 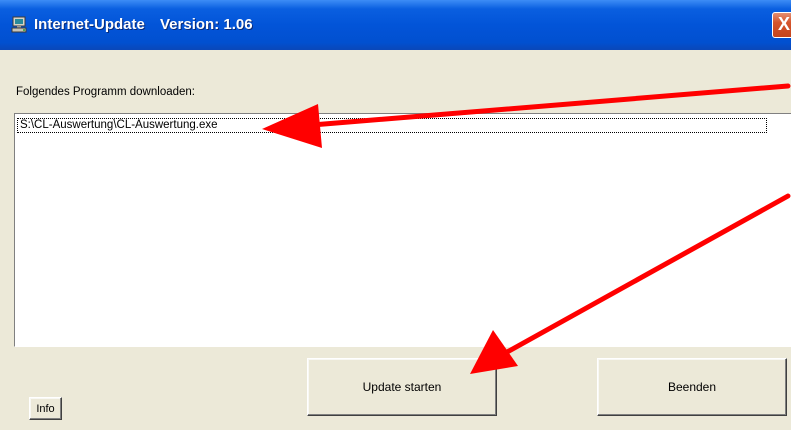 I want to click on update-start-button: Update starten, so click(x=402, y=387).